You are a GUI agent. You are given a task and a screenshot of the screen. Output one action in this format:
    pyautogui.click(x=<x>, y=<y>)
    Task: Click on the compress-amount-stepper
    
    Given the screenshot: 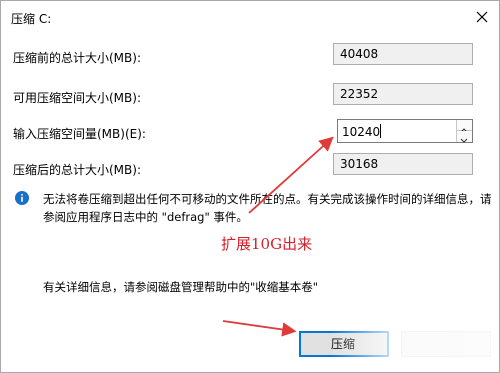 What is the action you would take?
    pyautogui.click(x=405, y=131)
    